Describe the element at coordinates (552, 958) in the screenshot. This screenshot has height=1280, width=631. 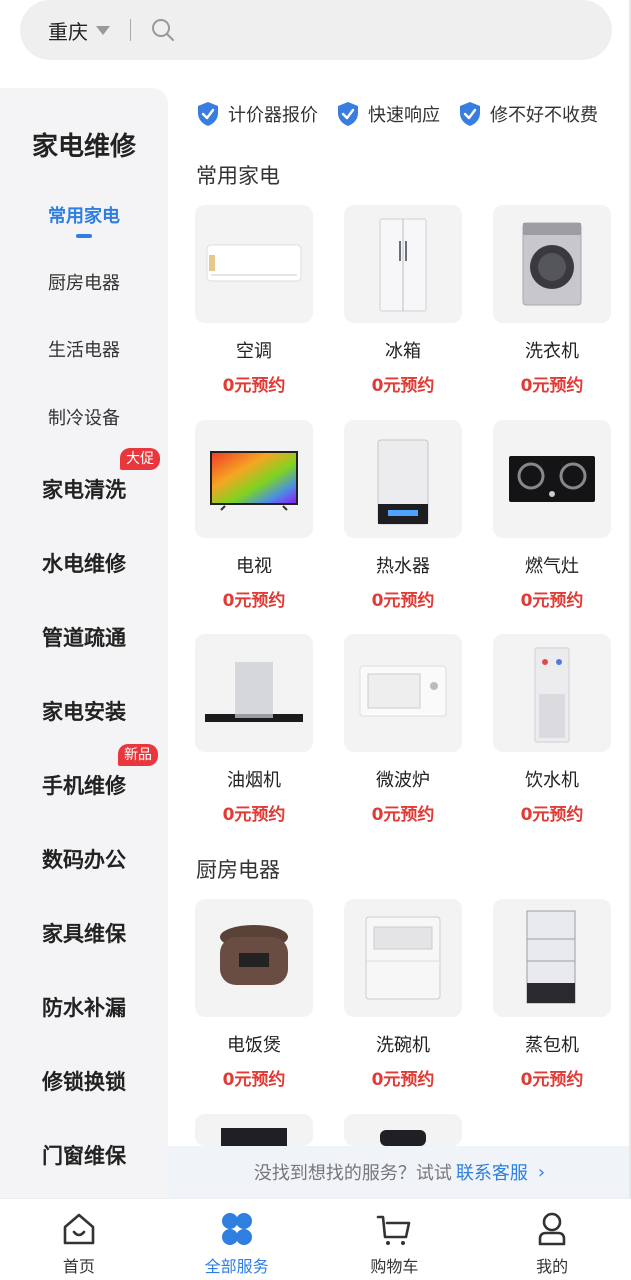
I see `bun-steamer-icon` at that location.